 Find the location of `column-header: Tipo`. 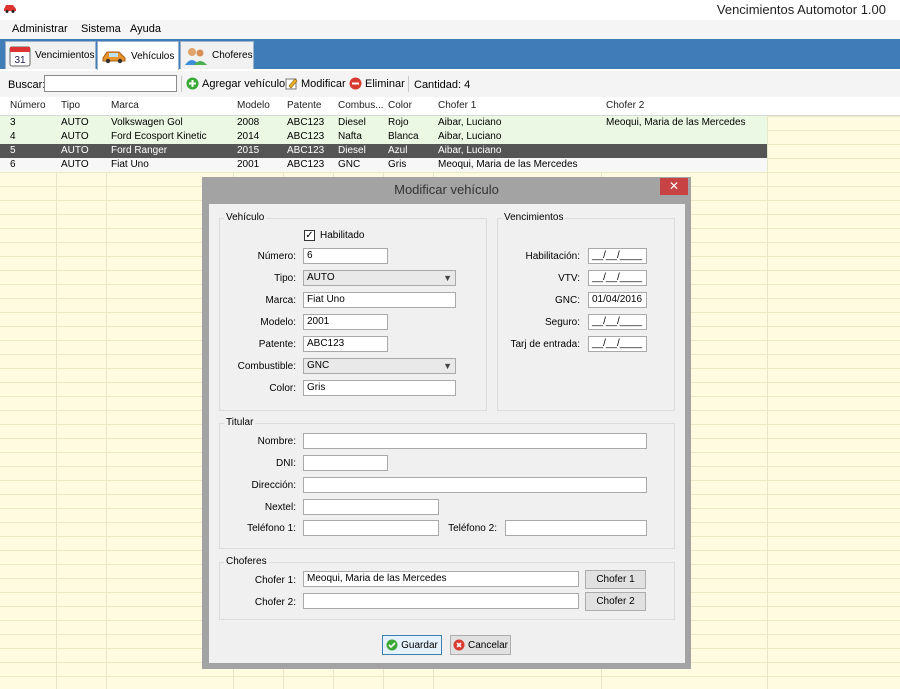

column-header: Tipo is located at coordinates (70, 105).